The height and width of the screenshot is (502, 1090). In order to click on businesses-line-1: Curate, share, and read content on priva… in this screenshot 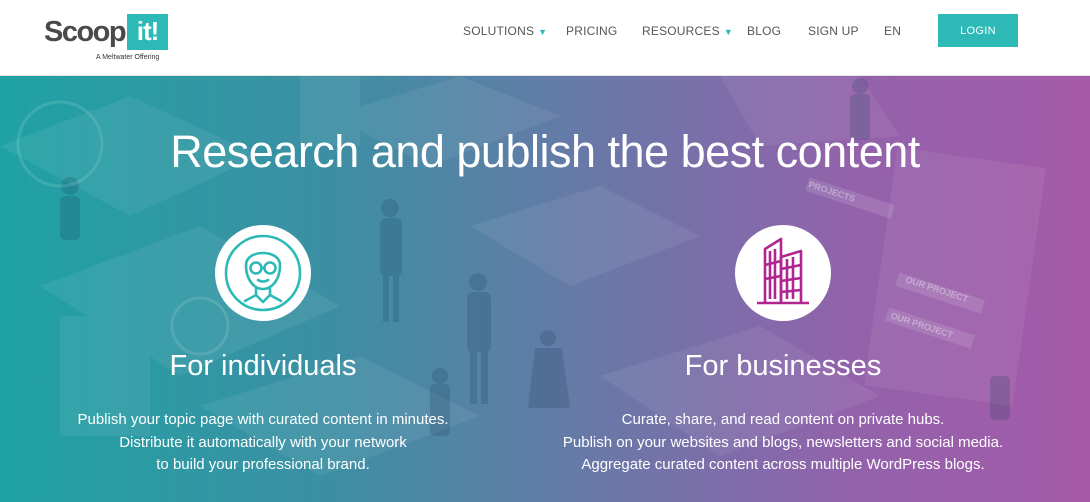, I will do `click(783, 419)`.